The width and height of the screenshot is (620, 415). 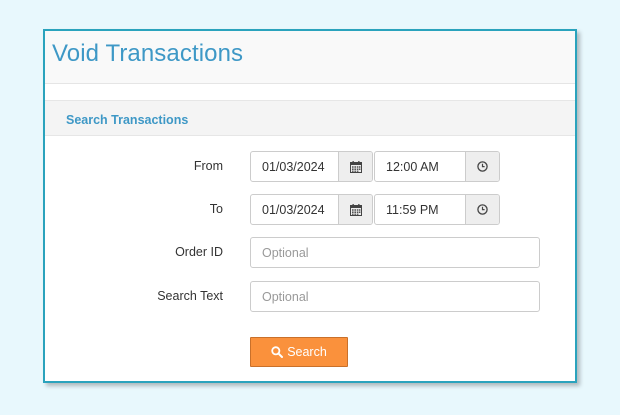 I want to click on order-id-label: Order ID, so click(x=199, y=252).